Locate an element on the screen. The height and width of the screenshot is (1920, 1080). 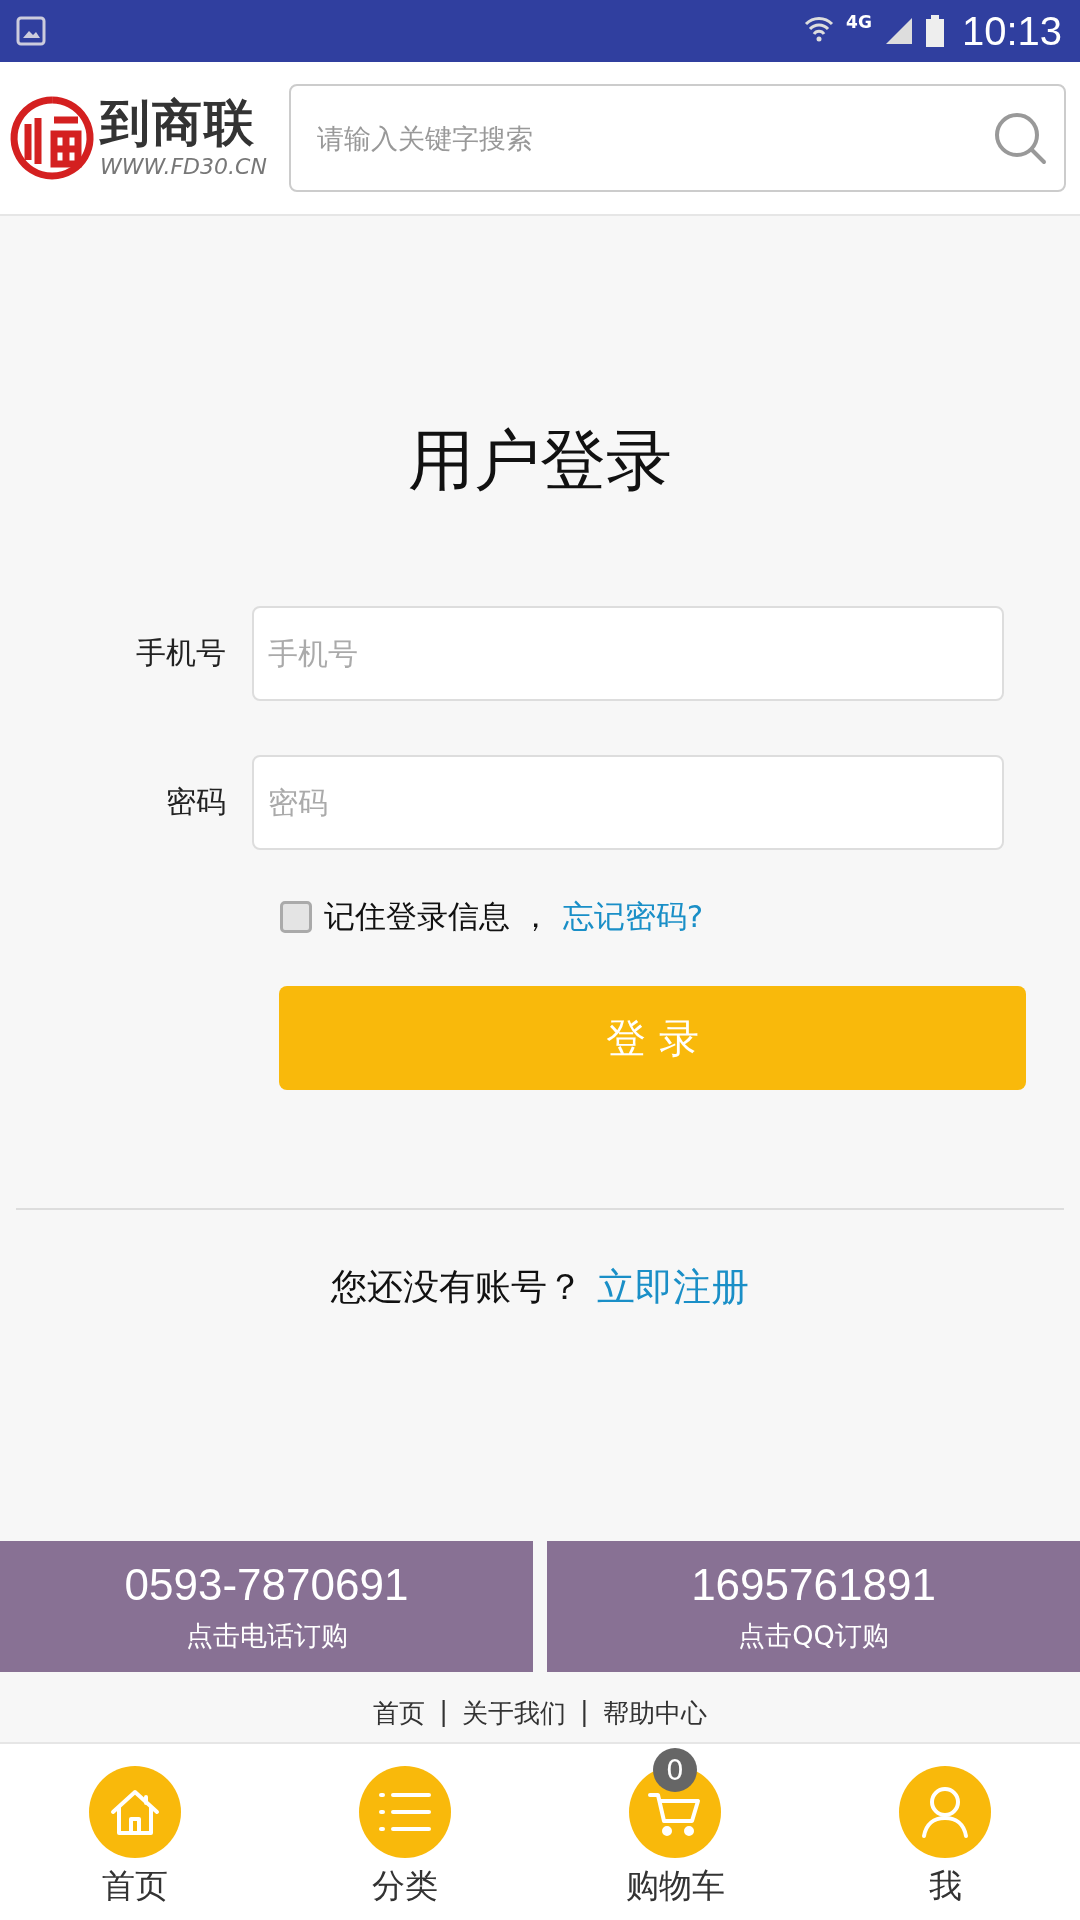
nav-item: 我 is located at coordinates (945, 1832).